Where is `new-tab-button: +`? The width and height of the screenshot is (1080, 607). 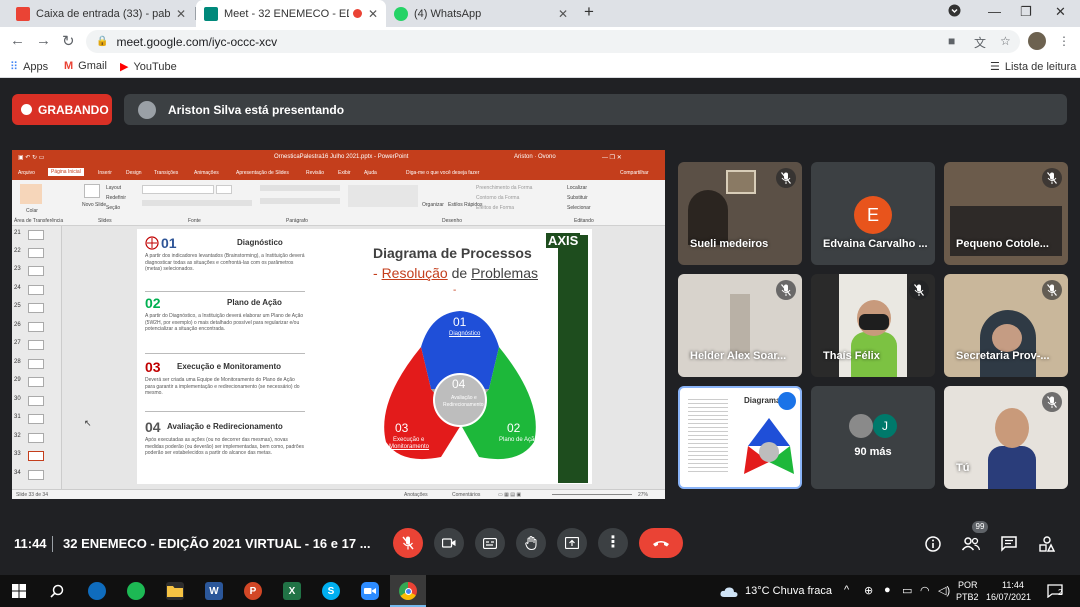 new-tab-button: + is located at coordinates (589, 12).